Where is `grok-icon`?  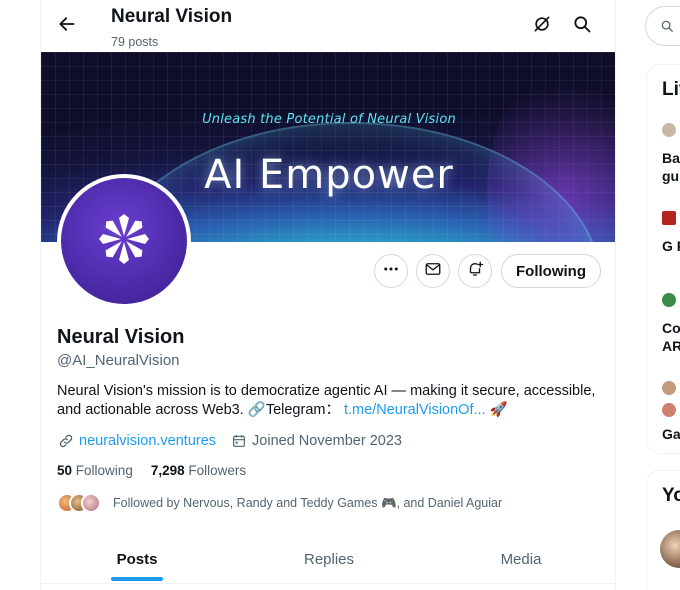
grok-icon is located at coordinates (542, 26).